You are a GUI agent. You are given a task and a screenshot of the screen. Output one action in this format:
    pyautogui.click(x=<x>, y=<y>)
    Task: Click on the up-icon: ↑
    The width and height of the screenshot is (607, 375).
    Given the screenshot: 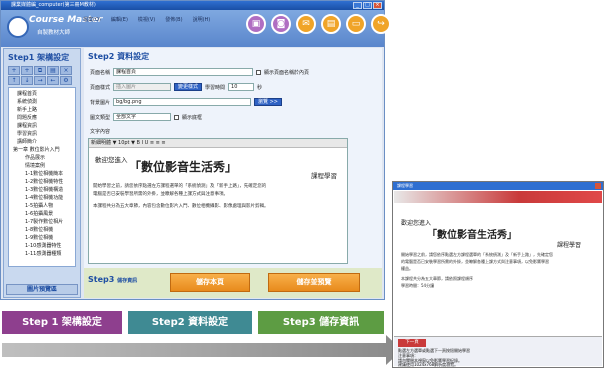 What is the action you would take?
    pyautogui.click(x=14, y=80)
    